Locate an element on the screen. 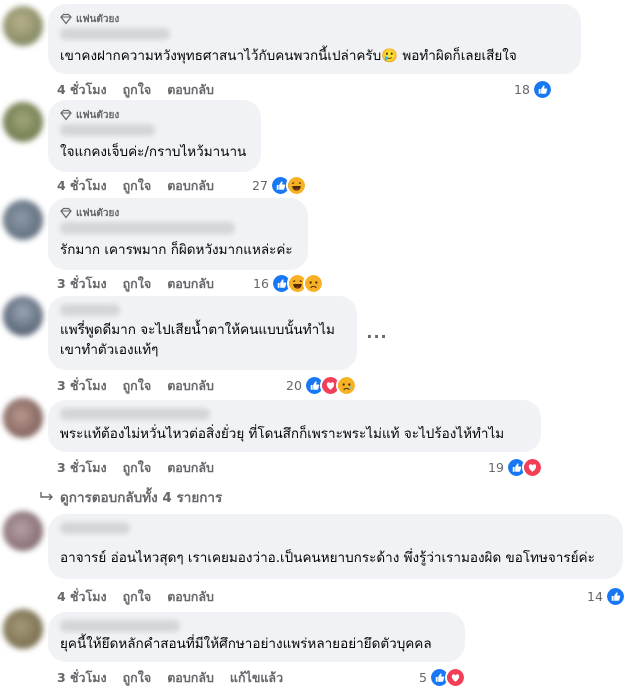 This screenshot has height=691, width=640. reaction-count: 20 is located at coordinates (294, 385).